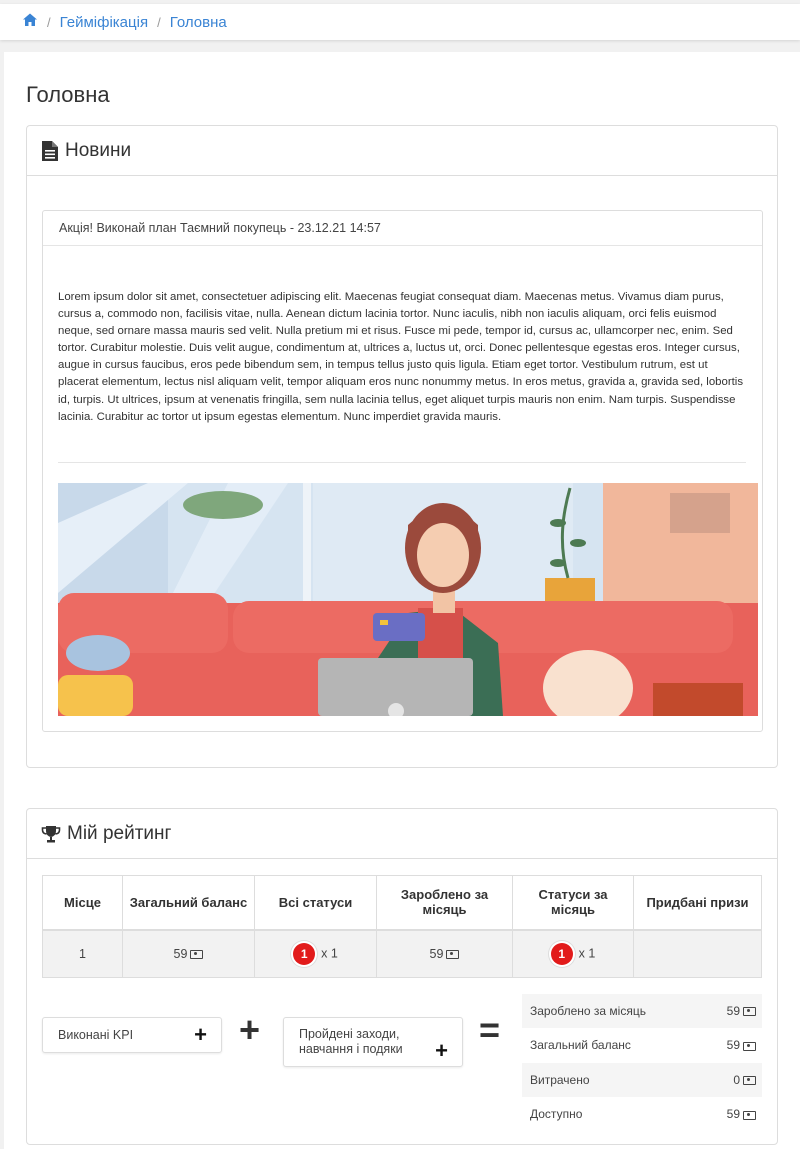  What do you see at coordinates (580, 1045) in the screenshot?
I see `summary-label: Загальний баланс` at bounding box center [580, 1045].